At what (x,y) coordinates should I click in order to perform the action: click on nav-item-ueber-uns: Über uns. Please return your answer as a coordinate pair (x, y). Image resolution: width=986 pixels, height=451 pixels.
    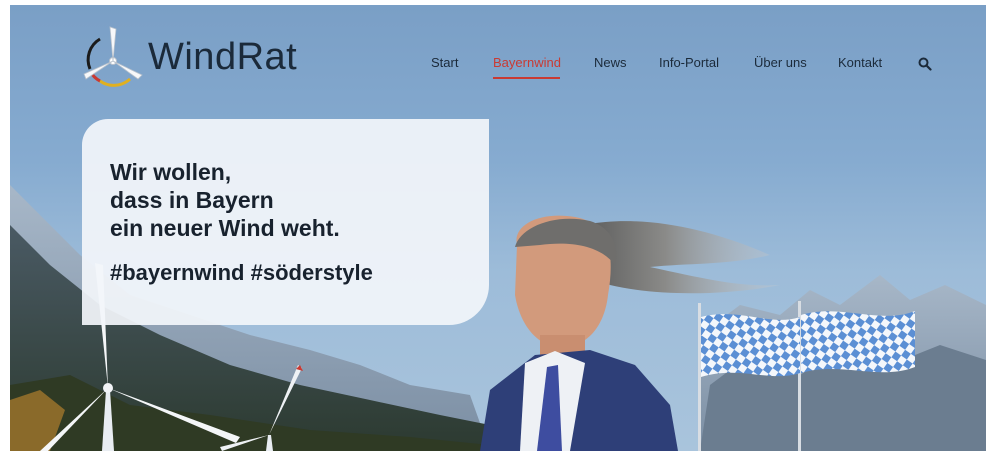
    Looking at the image, I should click on (780, 62).